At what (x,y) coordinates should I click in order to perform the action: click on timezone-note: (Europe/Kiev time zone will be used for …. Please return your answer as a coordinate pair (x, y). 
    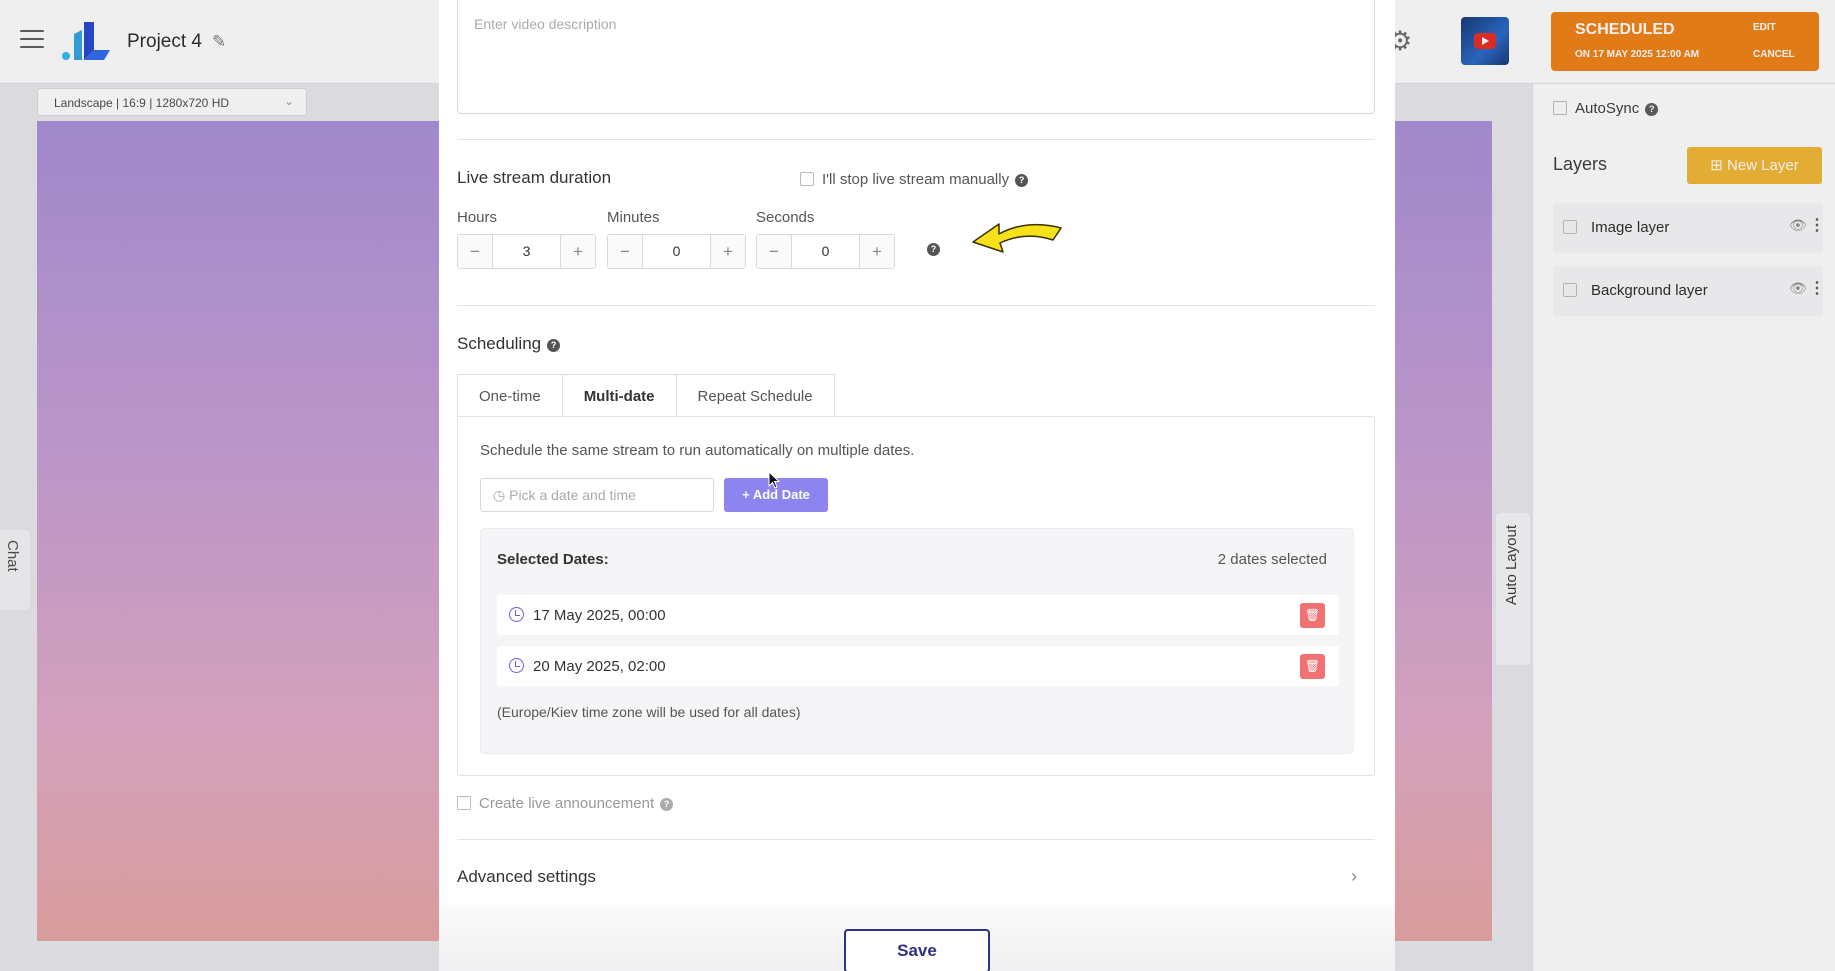
    Looking at the image, I should click on (649, 712).